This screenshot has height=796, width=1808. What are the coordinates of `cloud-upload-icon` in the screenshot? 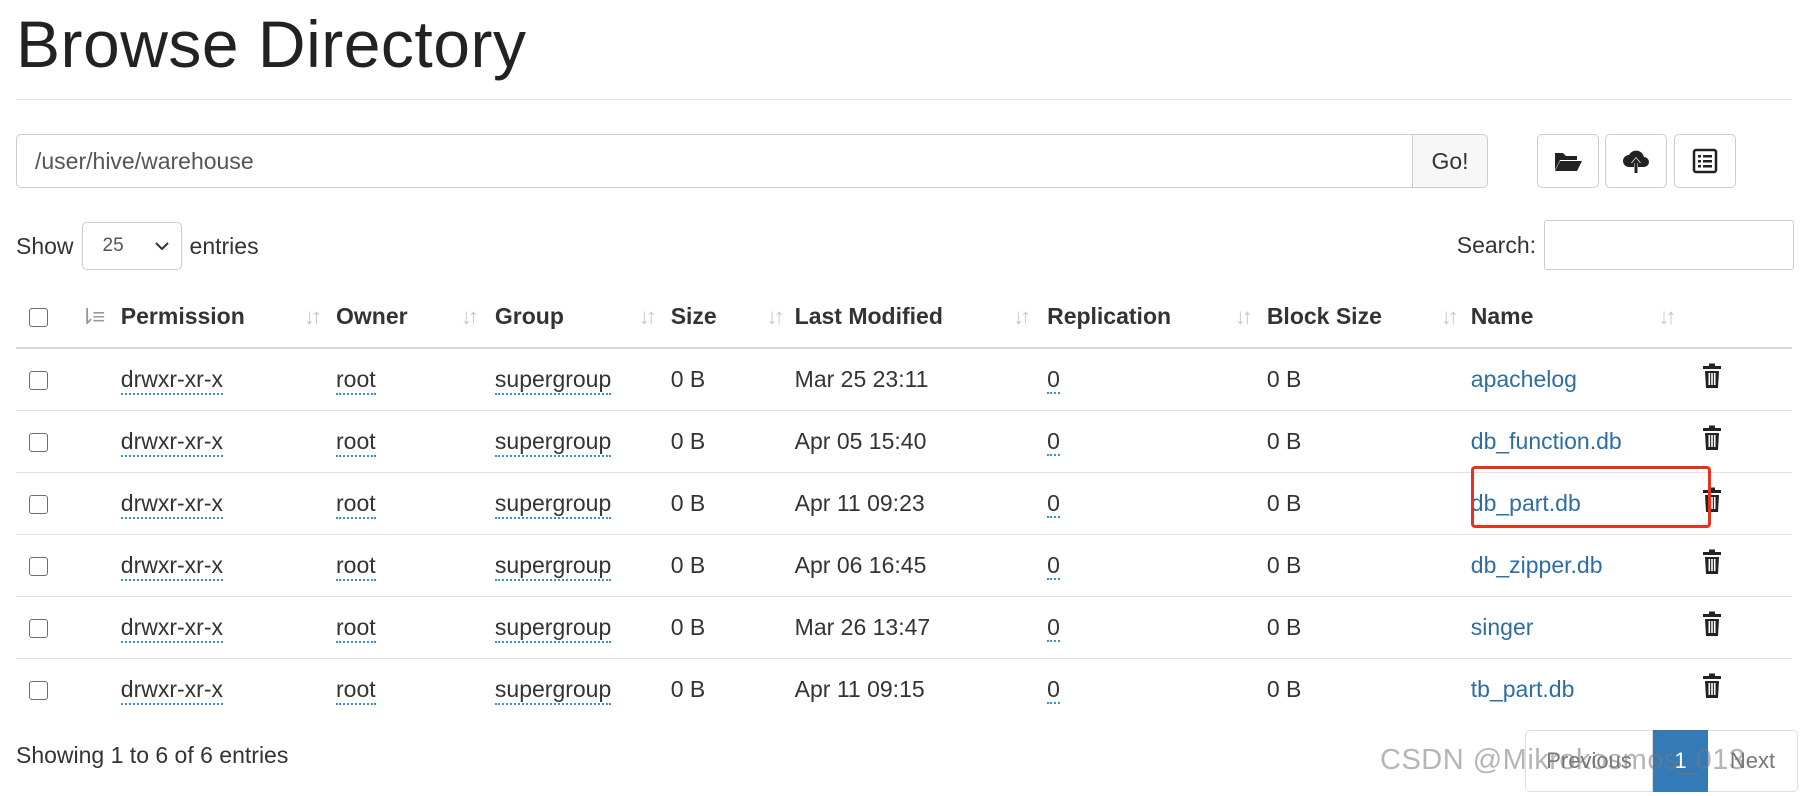 It's located at (1636, 161).